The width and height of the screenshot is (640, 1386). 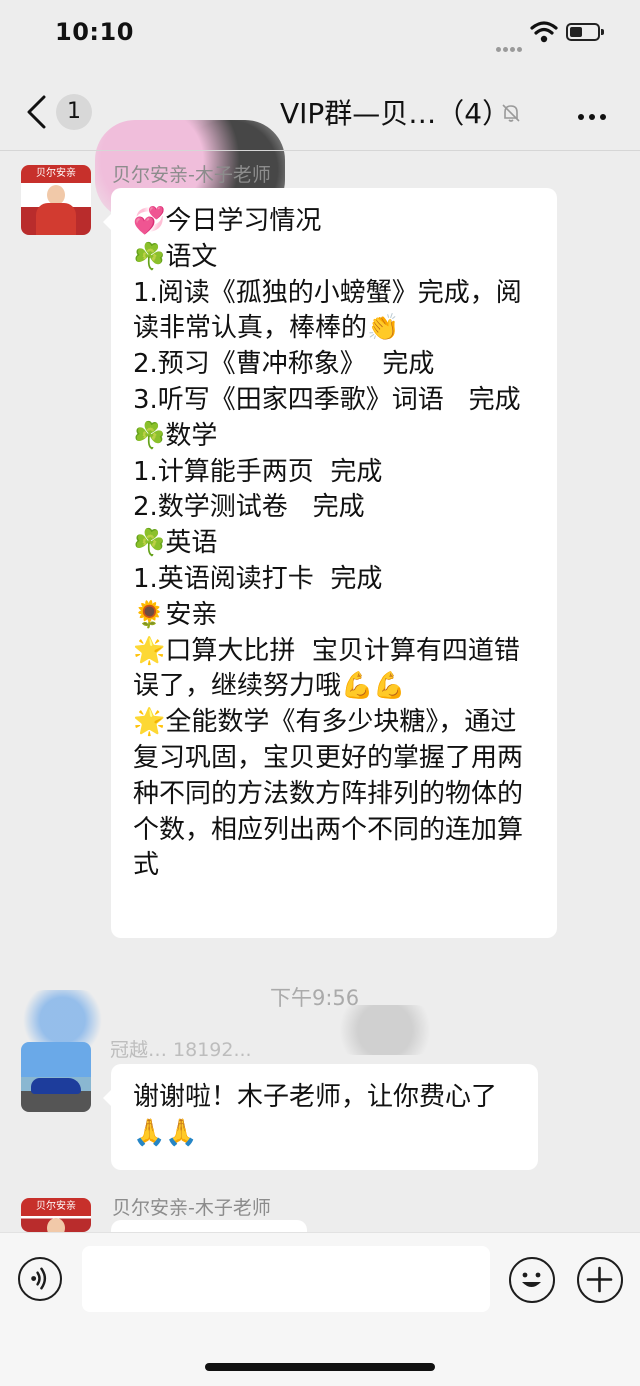 I want to click on home-indicator, so click(x=320, y=1367).